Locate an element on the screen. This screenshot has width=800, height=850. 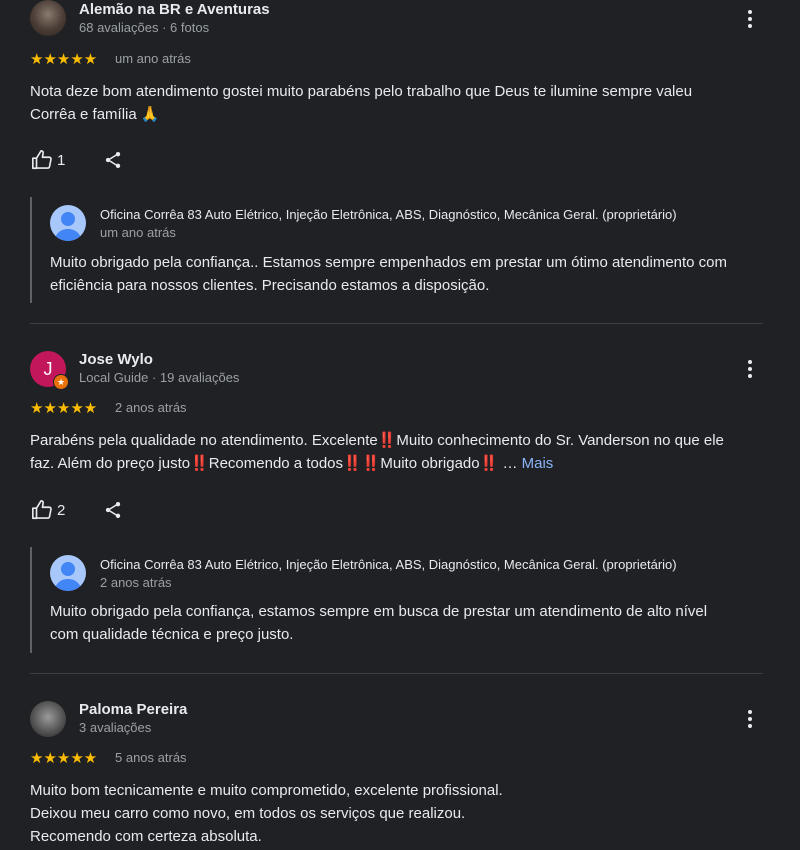
review-date: um ano atrás is located at coordinates (153, 58).